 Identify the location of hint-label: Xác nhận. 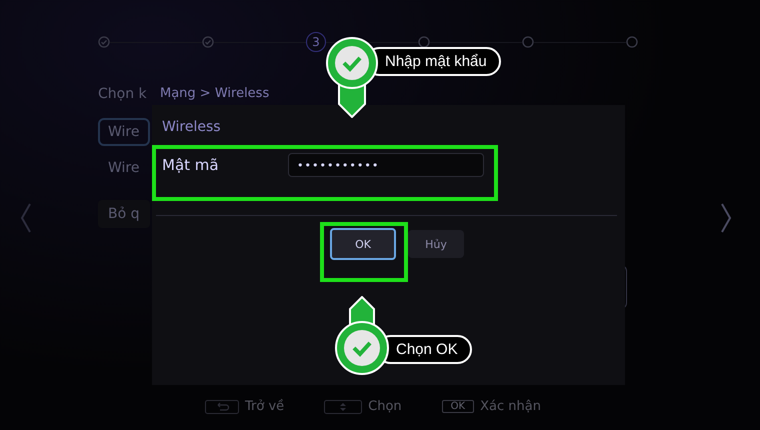
(510, 406).